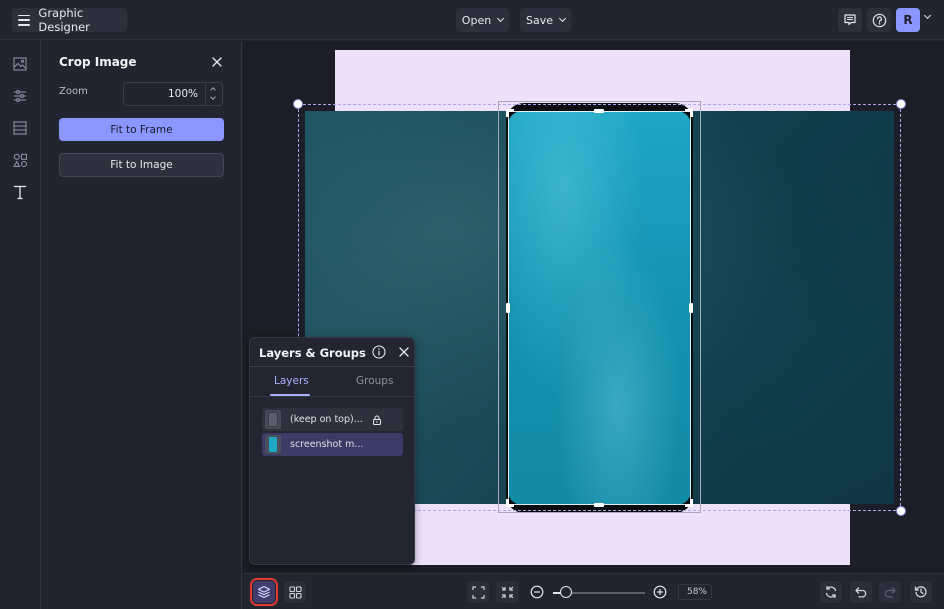  I want to click on help-icon, so click(879, 20).